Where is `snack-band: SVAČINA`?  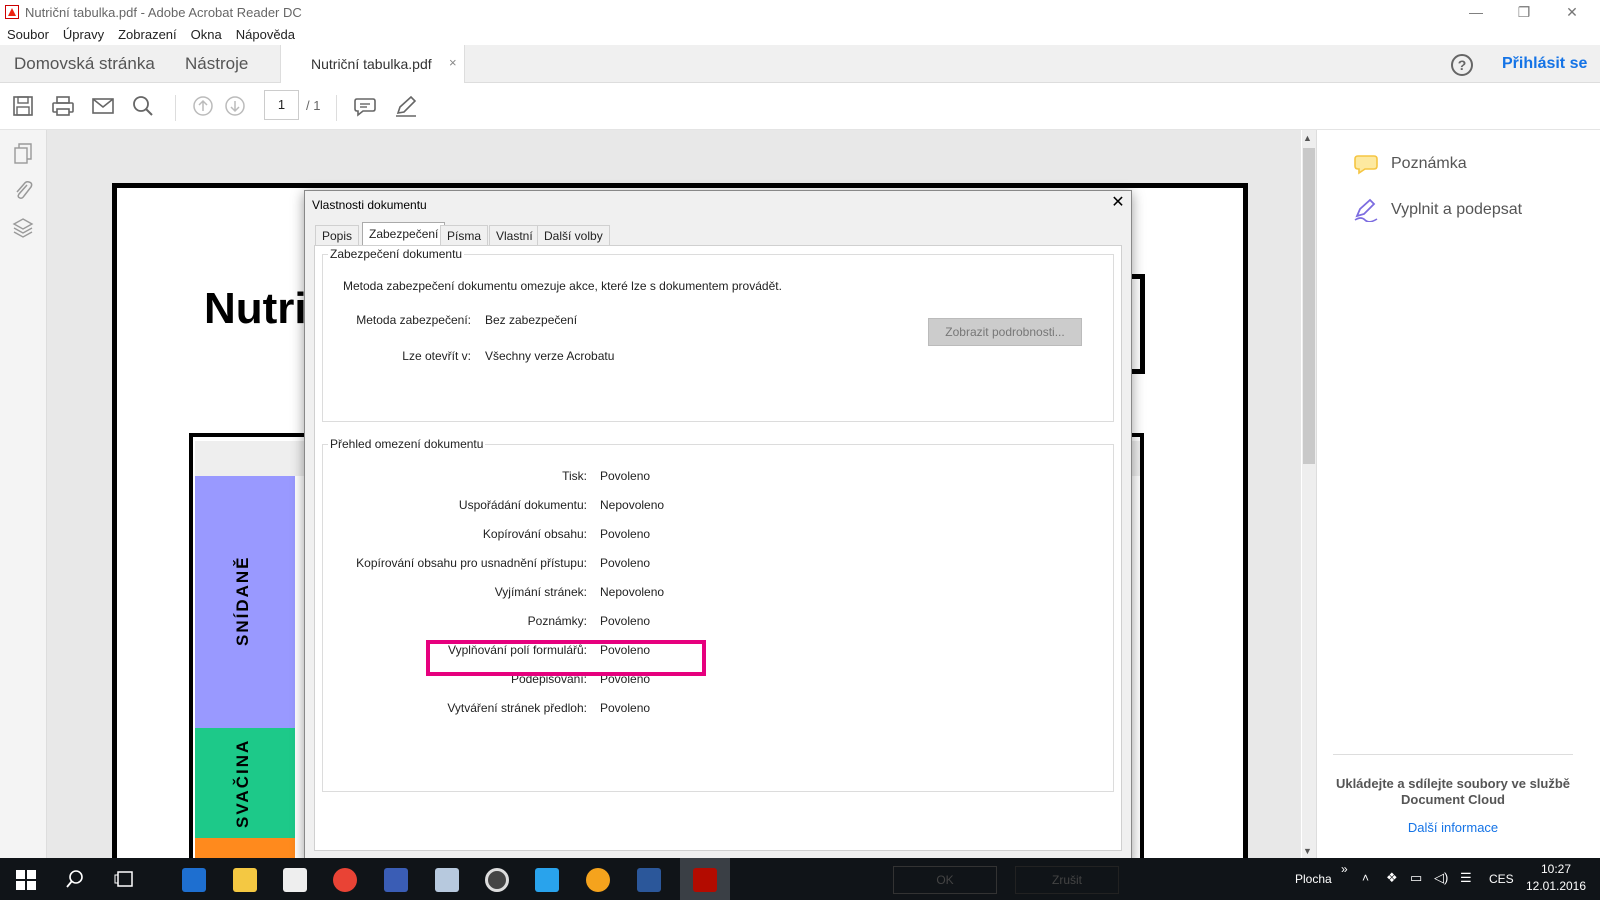 snack-band: SVAČINA is located at coordinates (245, 783).